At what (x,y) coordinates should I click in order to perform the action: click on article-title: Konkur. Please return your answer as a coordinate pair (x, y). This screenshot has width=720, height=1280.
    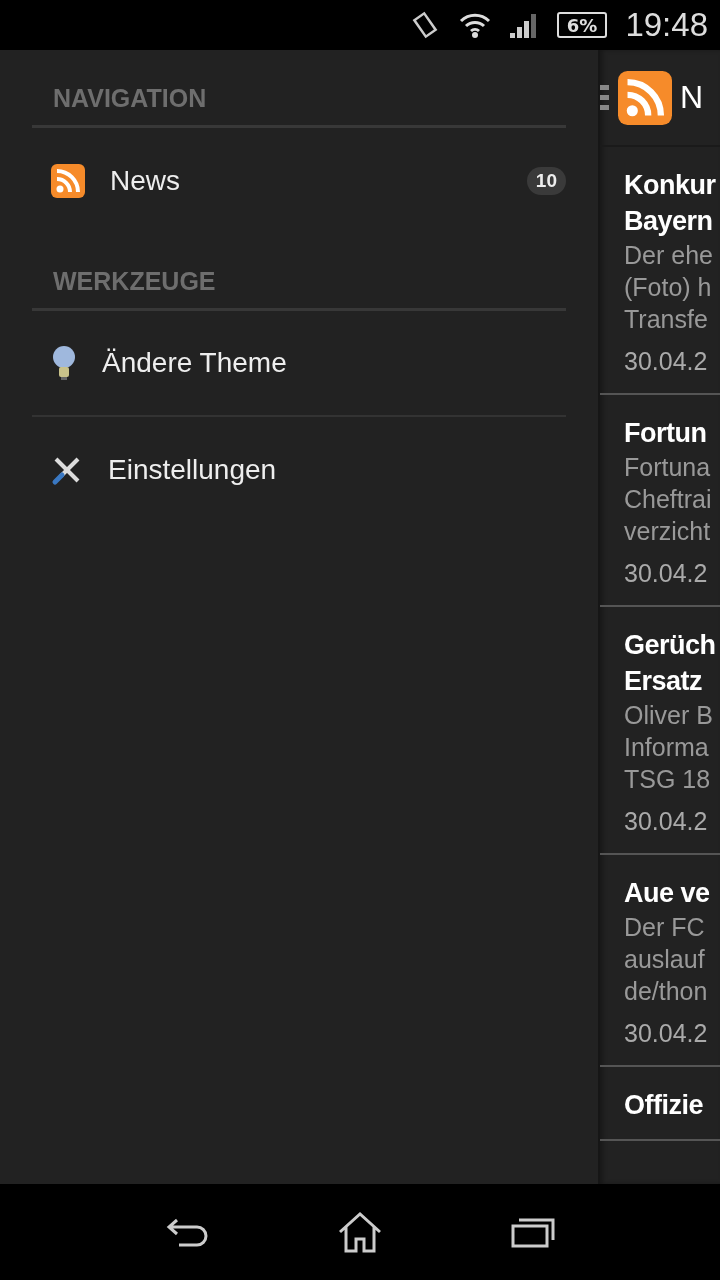
    Looking at the image, I should click on (670, 185).